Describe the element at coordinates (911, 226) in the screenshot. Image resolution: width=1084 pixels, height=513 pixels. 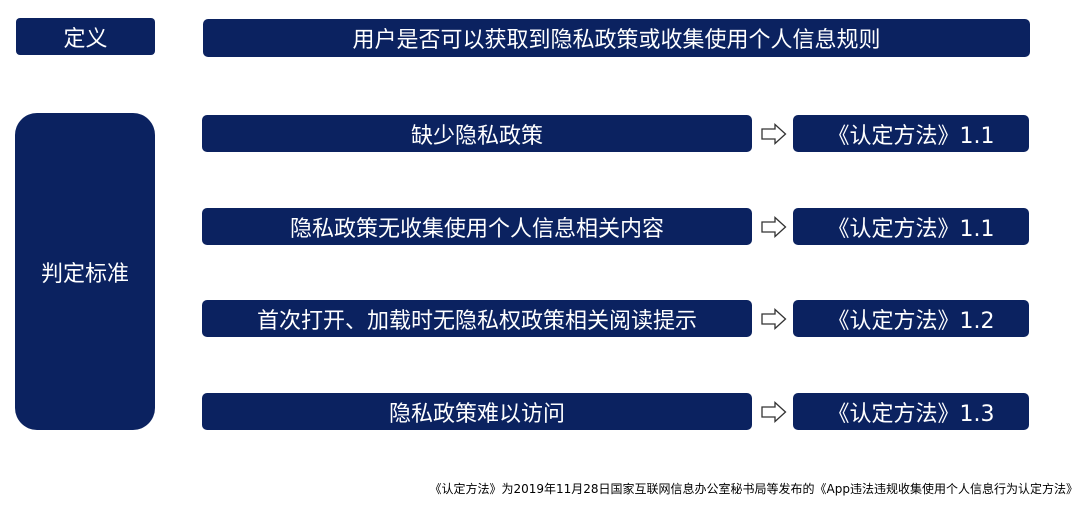
I see `criterion-2-reference: 《认定方法》1.1` at that location.